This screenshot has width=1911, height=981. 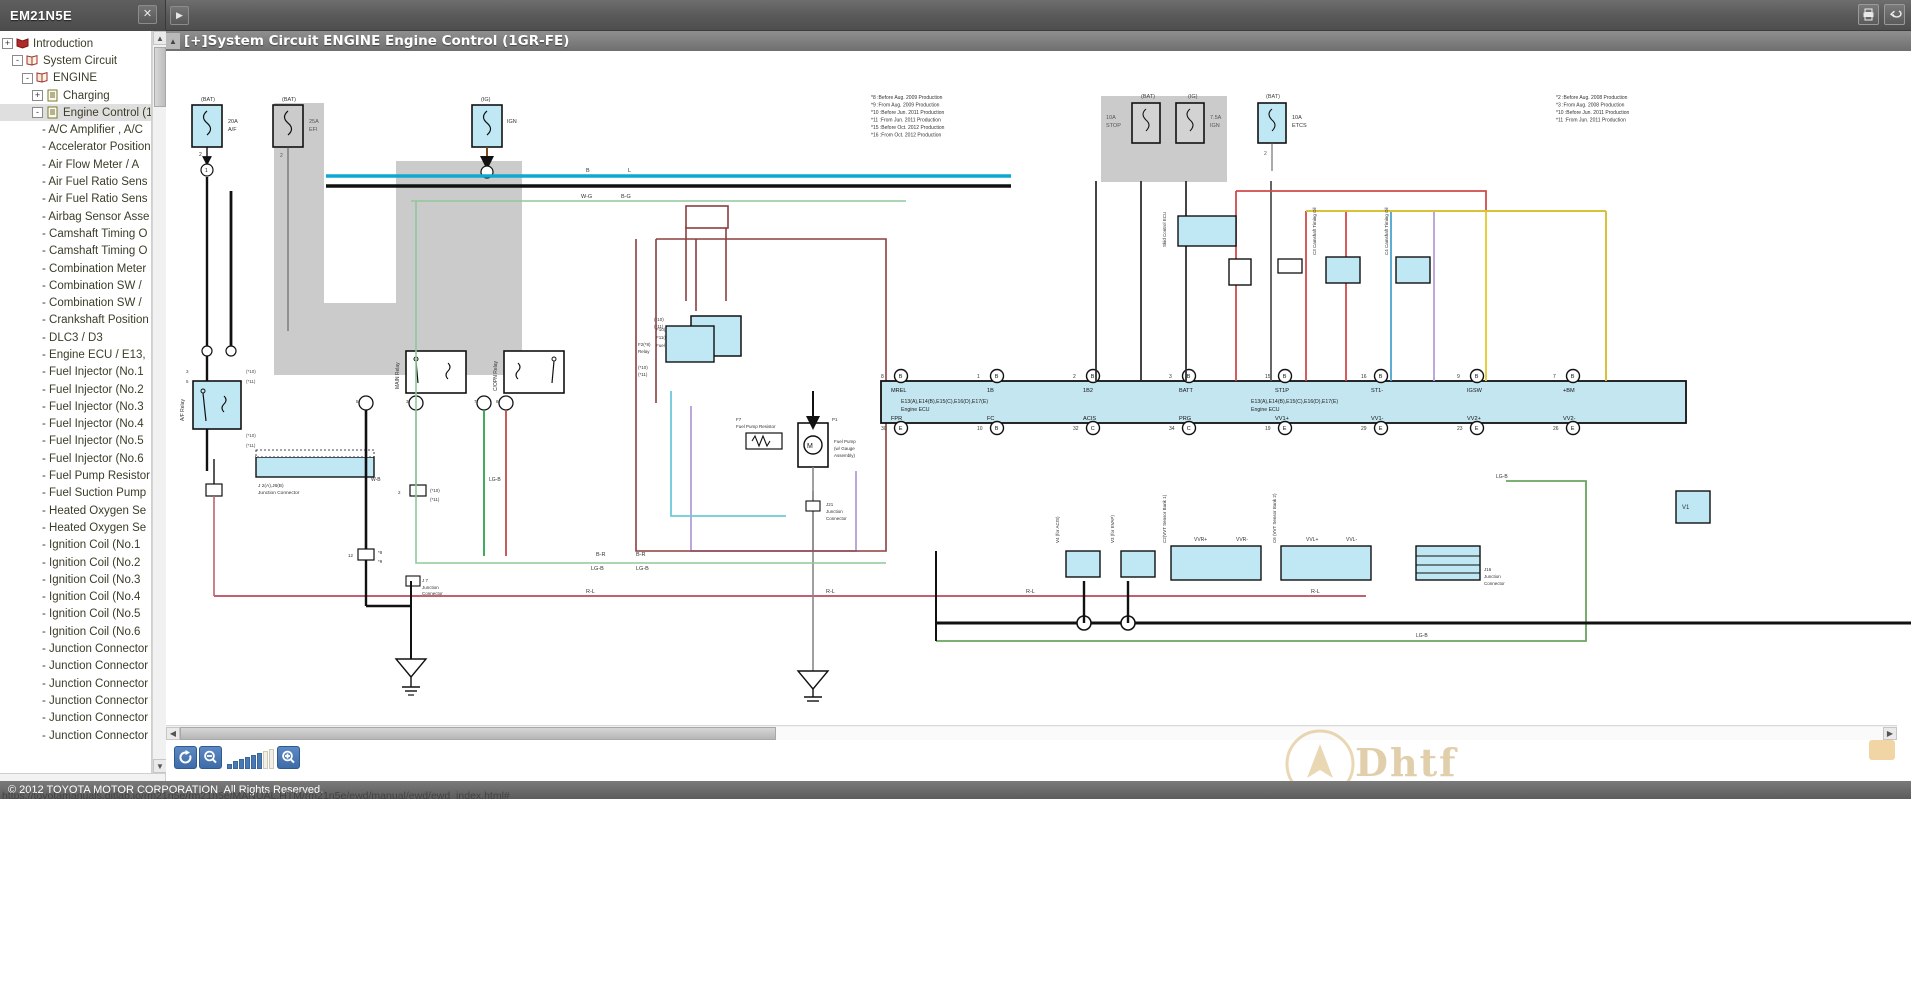 I want to click on sidebar-item-24: - Fuel Injector (No.6, so click(x=75, y=458).